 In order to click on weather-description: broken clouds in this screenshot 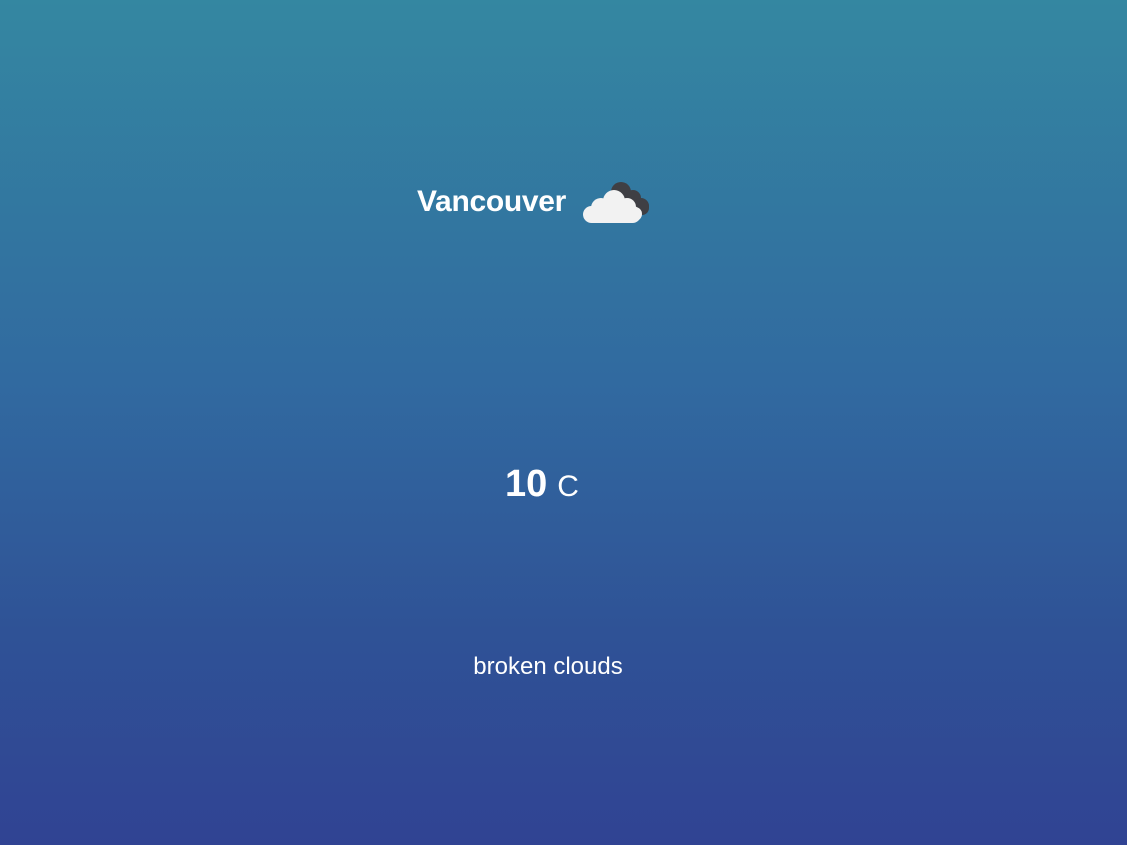, I will do `click(548, 666)`.